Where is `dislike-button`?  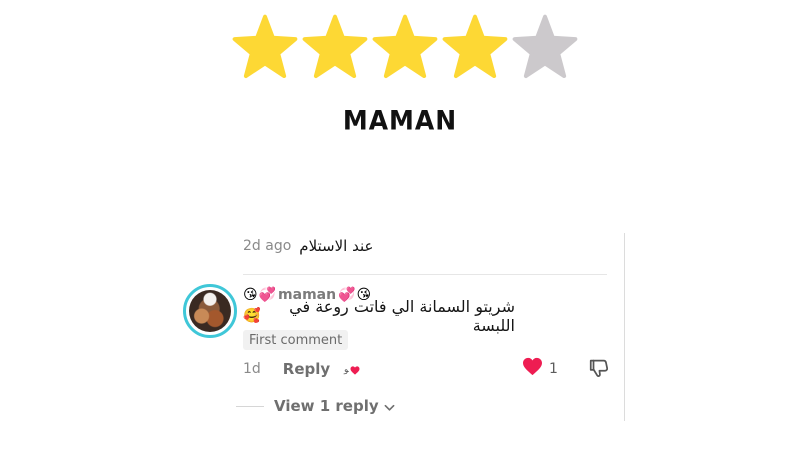 dislike-button is located at coordinates (599, 370).